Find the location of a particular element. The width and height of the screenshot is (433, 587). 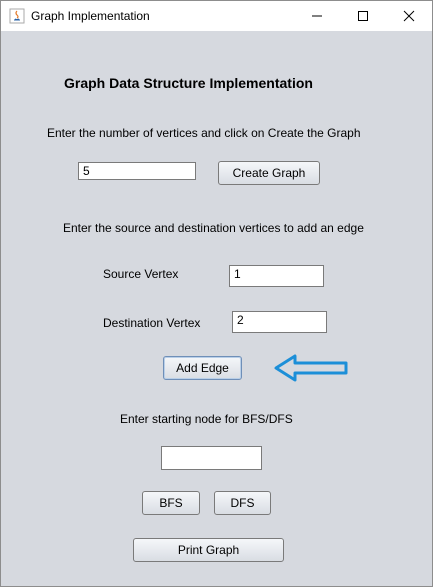

close-icon is located at coordinates (409, 16).